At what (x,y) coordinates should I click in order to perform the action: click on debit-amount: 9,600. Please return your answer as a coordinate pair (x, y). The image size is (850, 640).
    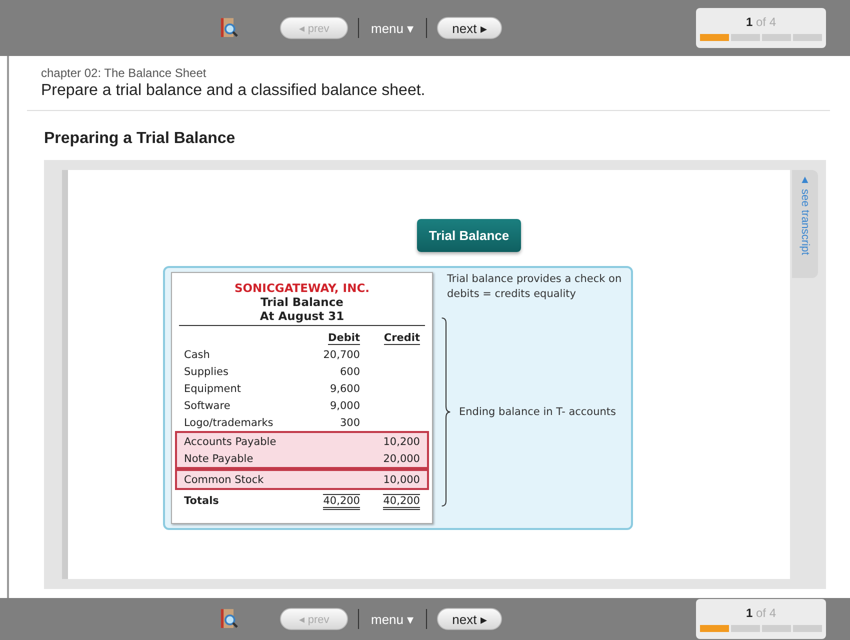
    Looking at the image, I should click on (345, 388).